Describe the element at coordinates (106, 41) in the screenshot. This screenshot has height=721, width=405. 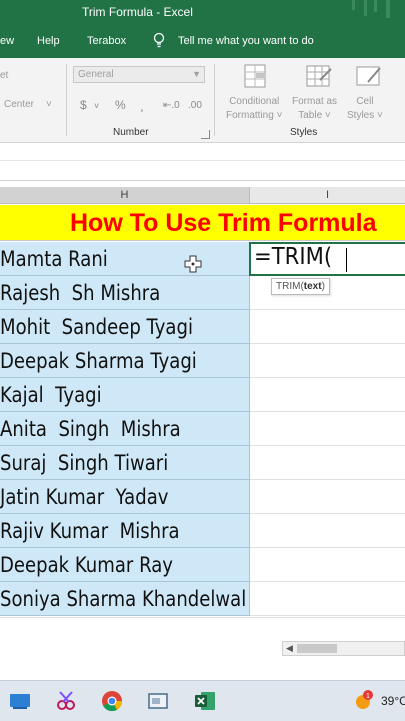
I see `tab-terabox: Terabox` at that location.